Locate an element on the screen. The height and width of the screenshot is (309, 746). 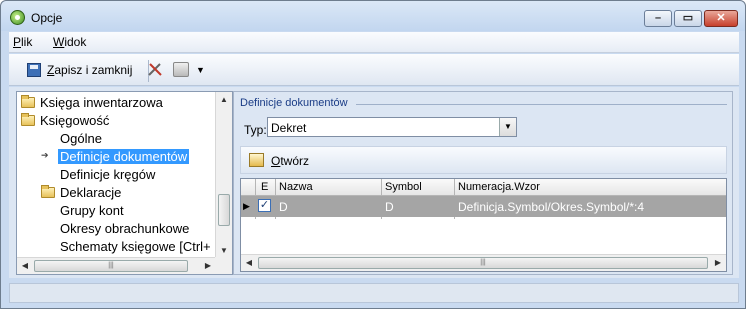
tree-item-label: Księga inwentarzowa is located at coordinates (101, 102).